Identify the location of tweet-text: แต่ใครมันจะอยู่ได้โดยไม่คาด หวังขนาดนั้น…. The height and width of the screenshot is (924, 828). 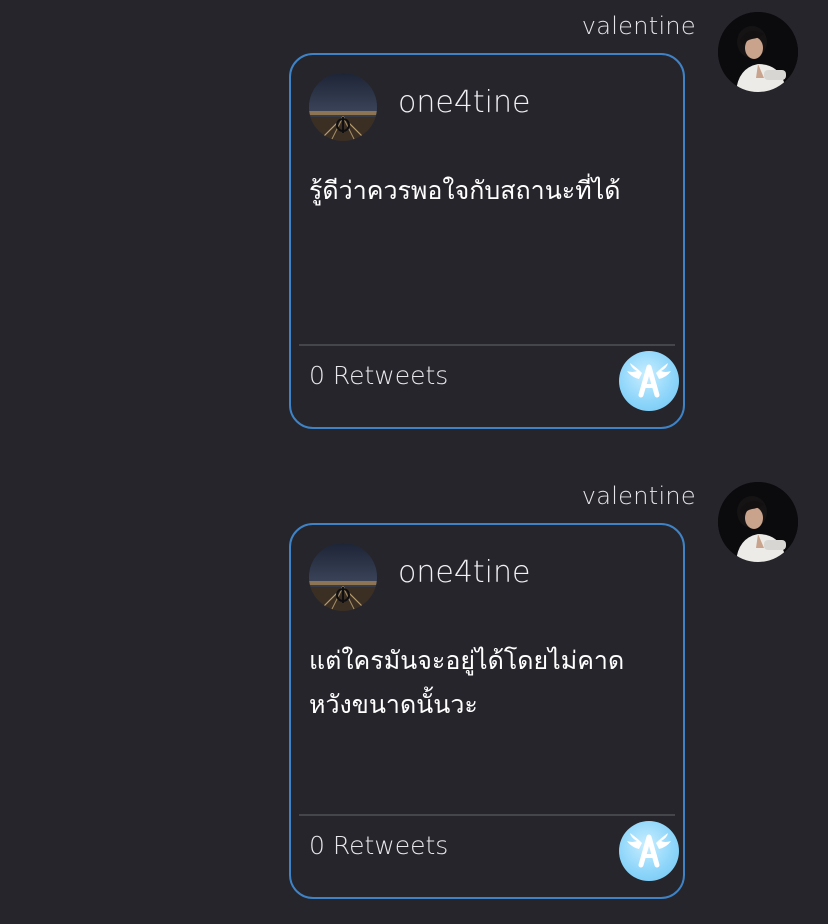
(467, 682).